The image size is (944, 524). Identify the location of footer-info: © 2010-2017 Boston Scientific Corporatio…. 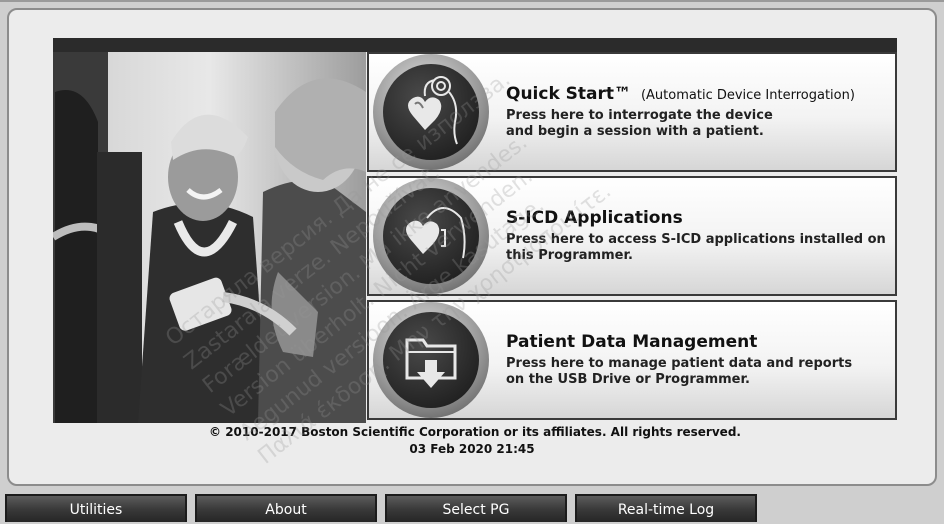
(472, 441).